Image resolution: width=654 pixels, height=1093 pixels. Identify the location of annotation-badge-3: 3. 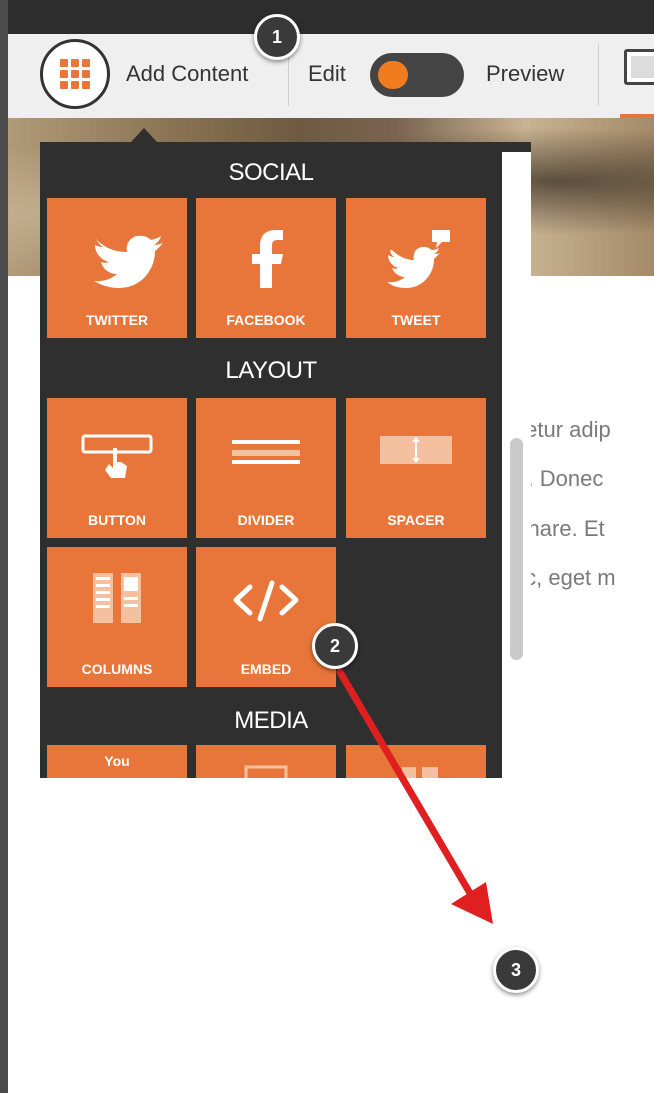
(516, 970).